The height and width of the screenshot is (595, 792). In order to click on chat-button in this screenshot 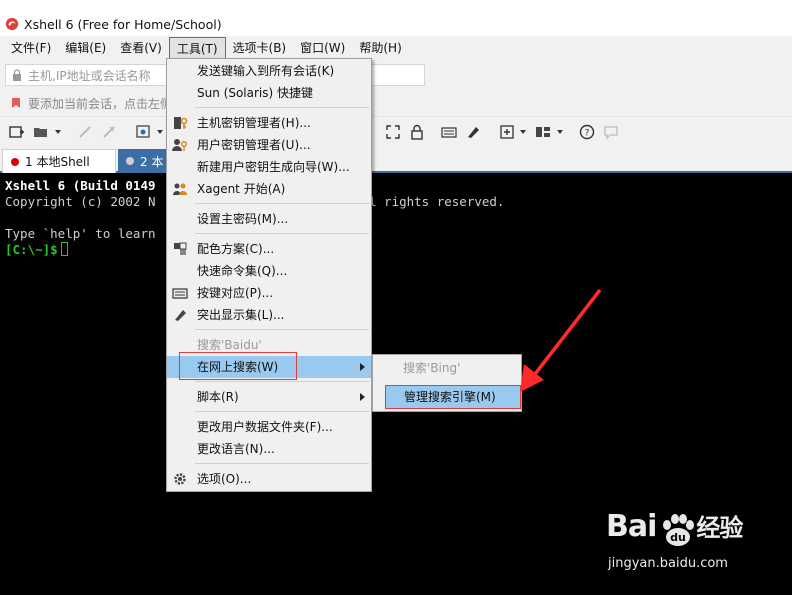, I will do `click(611, 132)`.